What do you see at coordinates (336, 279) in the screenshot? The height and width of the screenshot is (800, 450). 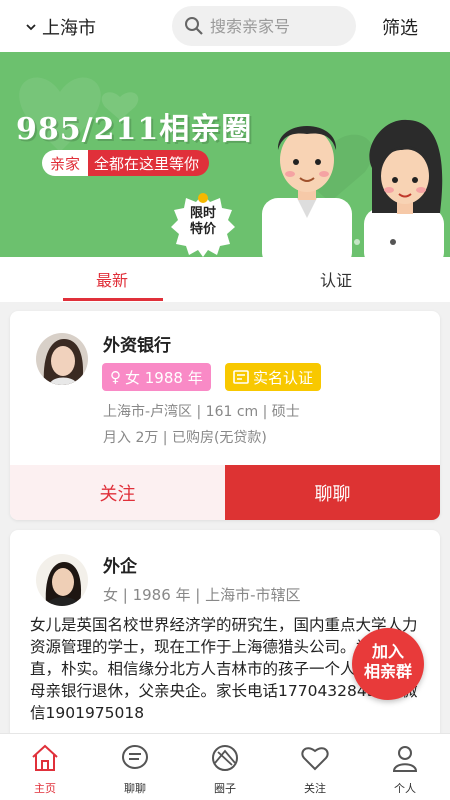 I see `tab-verified: 认证` at bounding box center [336, 279].